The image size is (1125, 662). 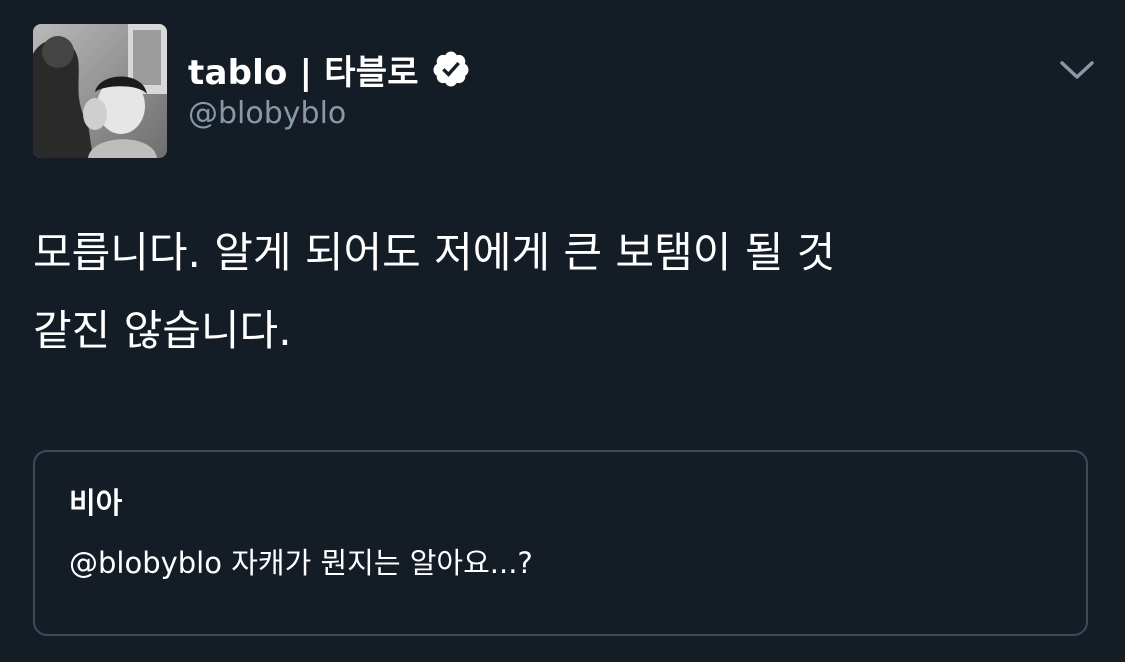 What do you see at coordinates (96, 503) in the screenshot?
I see `quoted-tweet-author: 비아` at bounding box center [96, 503].